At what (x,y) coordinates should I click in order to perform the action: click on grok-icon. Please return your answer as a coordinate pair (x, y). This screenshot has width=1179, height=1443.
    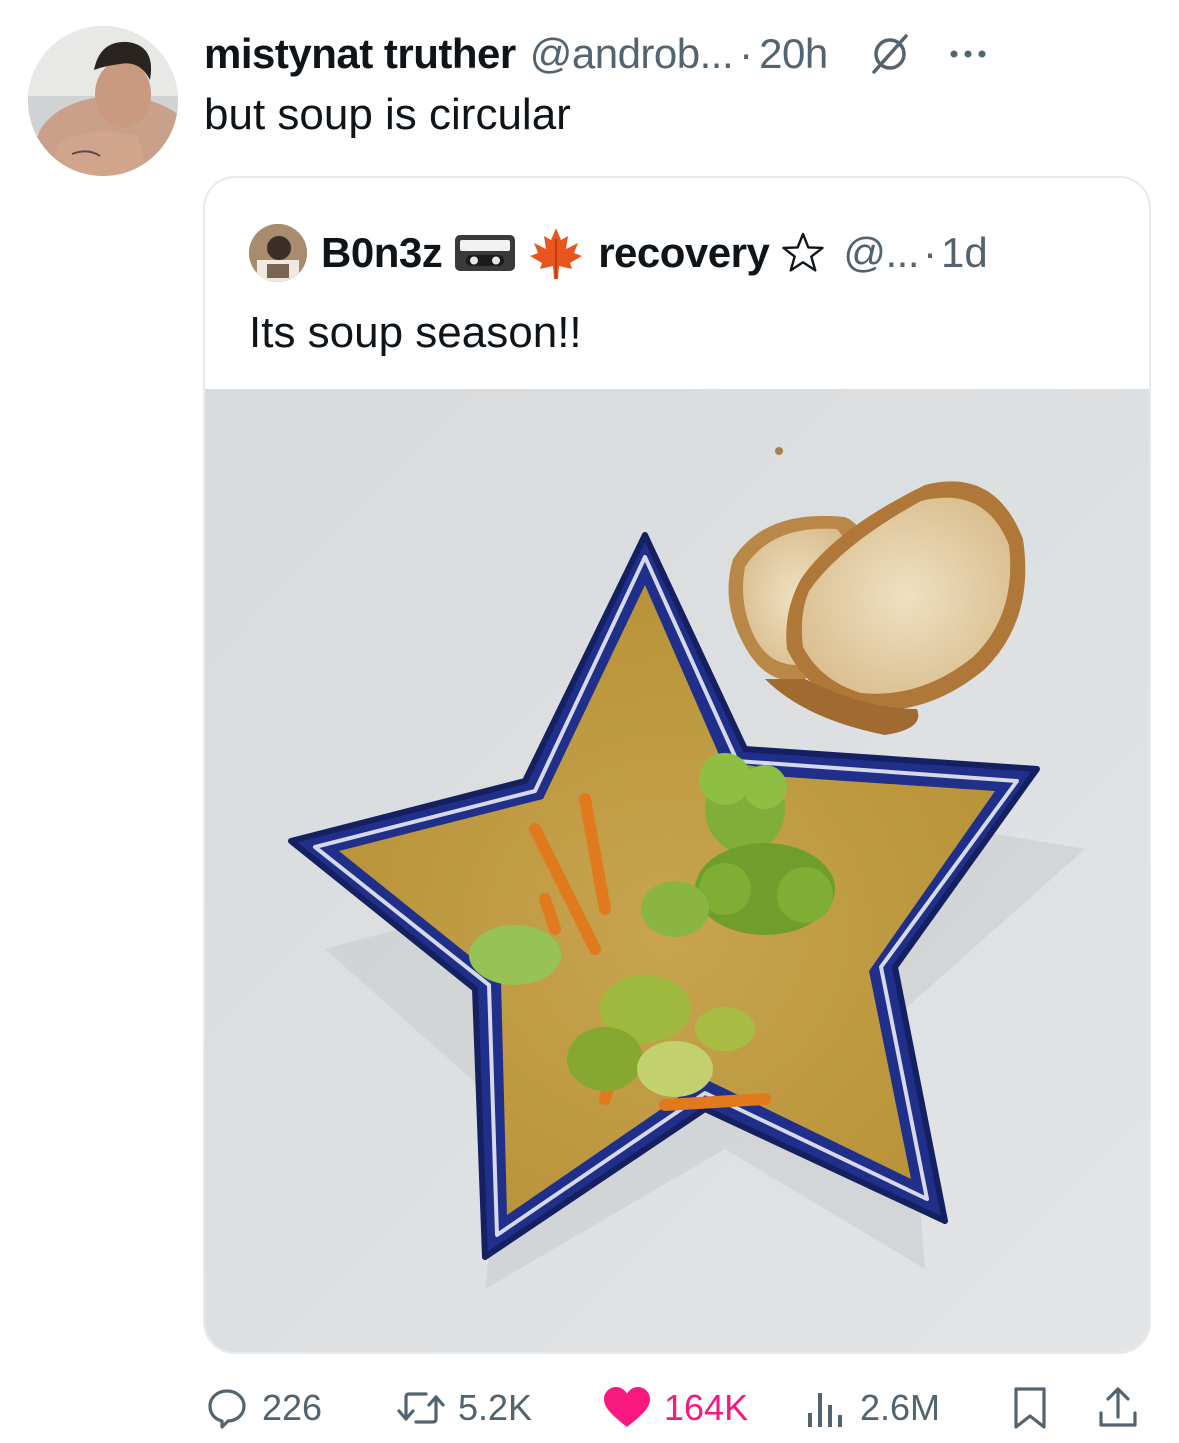
    Looking at the image, I should click on (890, 54).